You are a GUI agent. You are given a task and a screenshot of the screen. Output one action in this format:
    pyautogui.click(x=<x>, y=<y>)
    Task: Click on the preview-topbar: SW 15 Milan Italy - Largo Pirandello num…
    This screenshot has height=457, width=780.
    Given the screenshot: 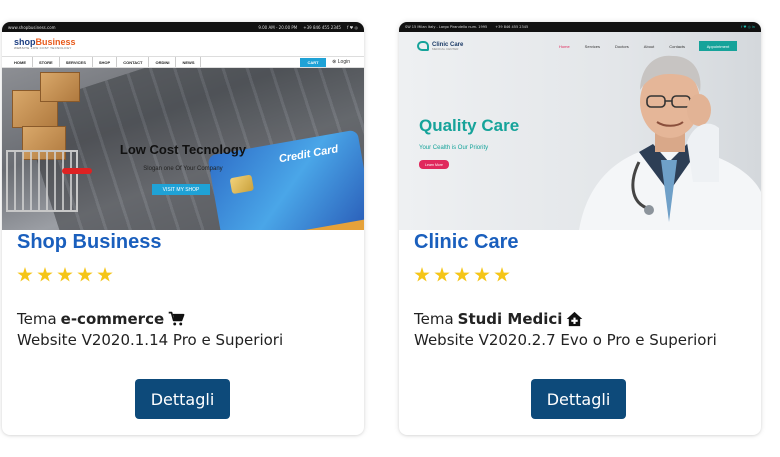 What is the action you would take?
    pyautogui.click(x=580, y=27)
    